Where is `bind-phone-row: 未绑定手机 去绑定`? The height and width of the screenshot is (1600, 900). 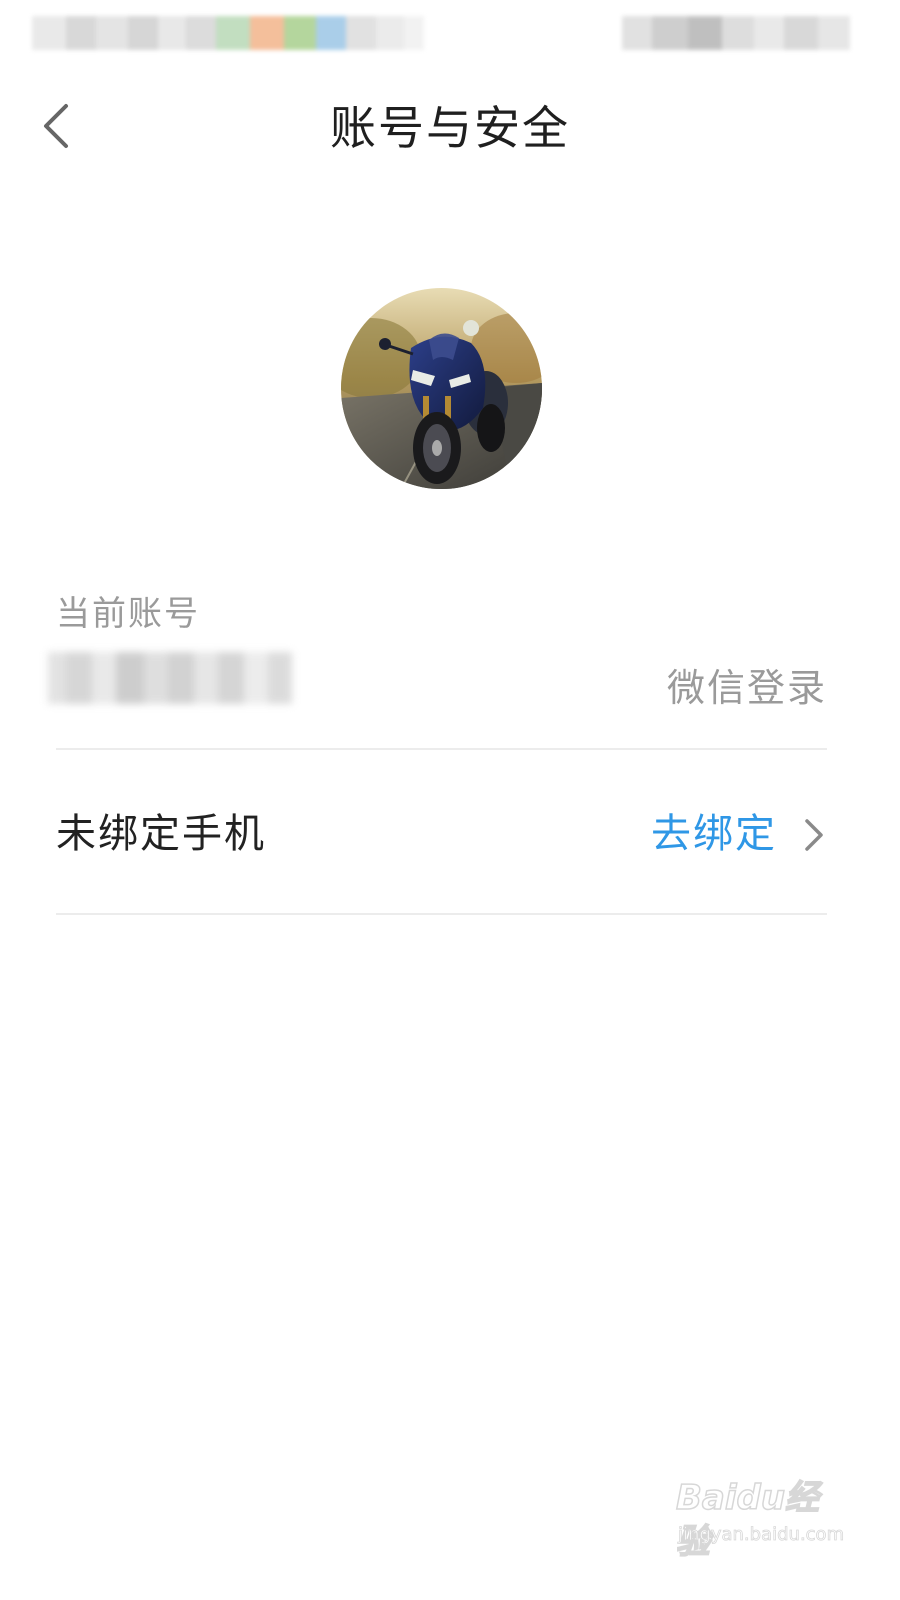 bind-phone-row: 未绑定手机 去绑定 is located at coordinates (441, 832).